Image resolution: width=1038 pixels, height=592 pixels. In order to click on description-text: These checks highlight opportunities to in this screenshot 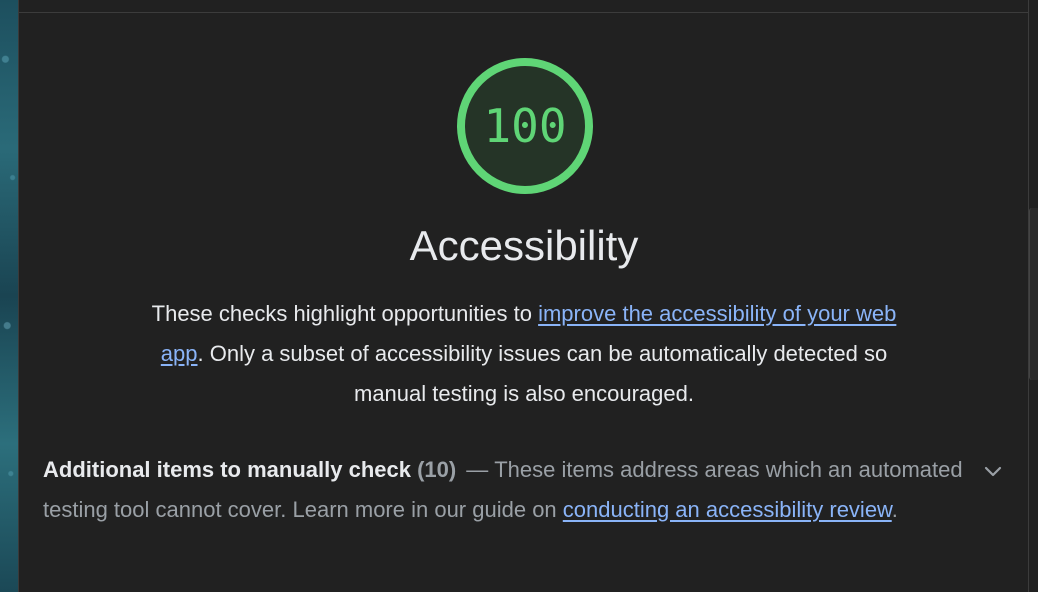, I will do `click(345, 313)`.